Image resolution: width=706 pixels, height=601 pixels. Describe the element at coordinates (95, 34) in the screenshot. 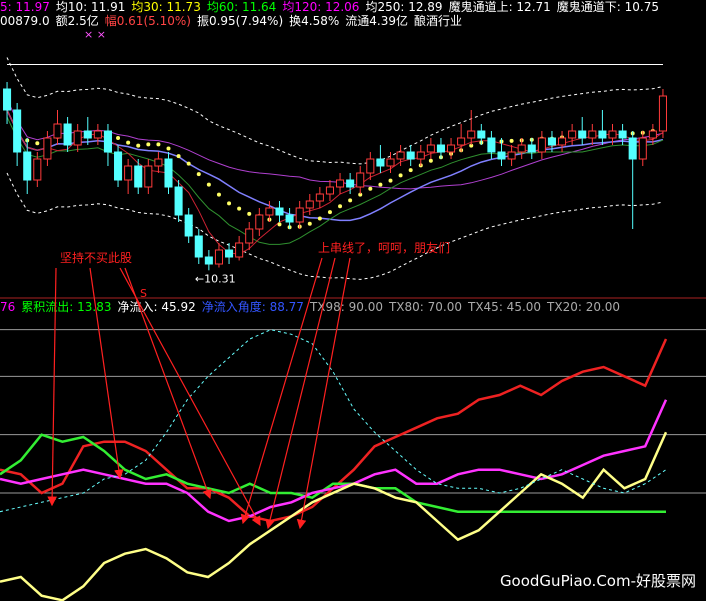

I see `cross-markers: × ×` at that location.